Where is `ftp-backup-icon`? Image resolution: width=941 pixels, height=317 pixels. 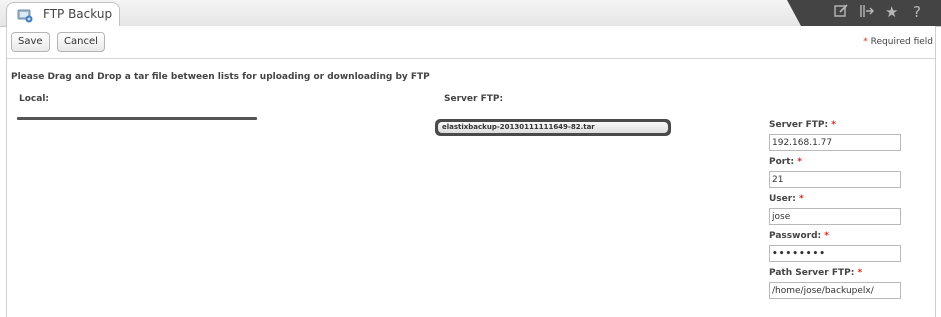 ftp-backup-icon is located at coordinates (25, 15).